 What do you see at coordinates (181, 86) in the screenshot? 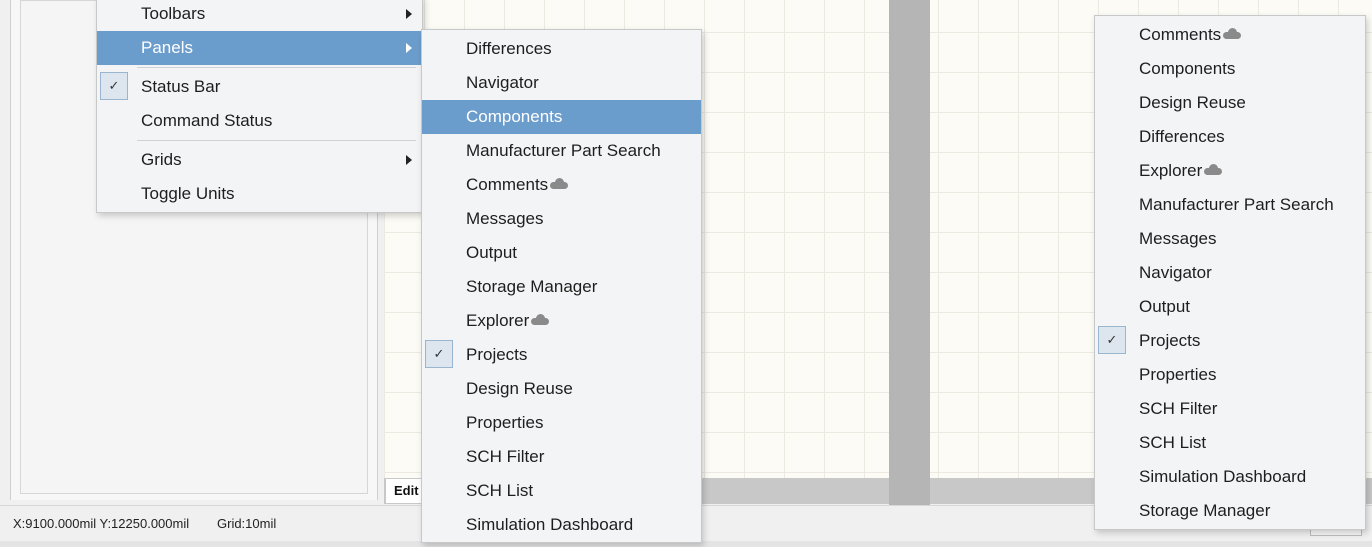
I see `menu-item-label: Status Bar` at bounding box center [181, 86].